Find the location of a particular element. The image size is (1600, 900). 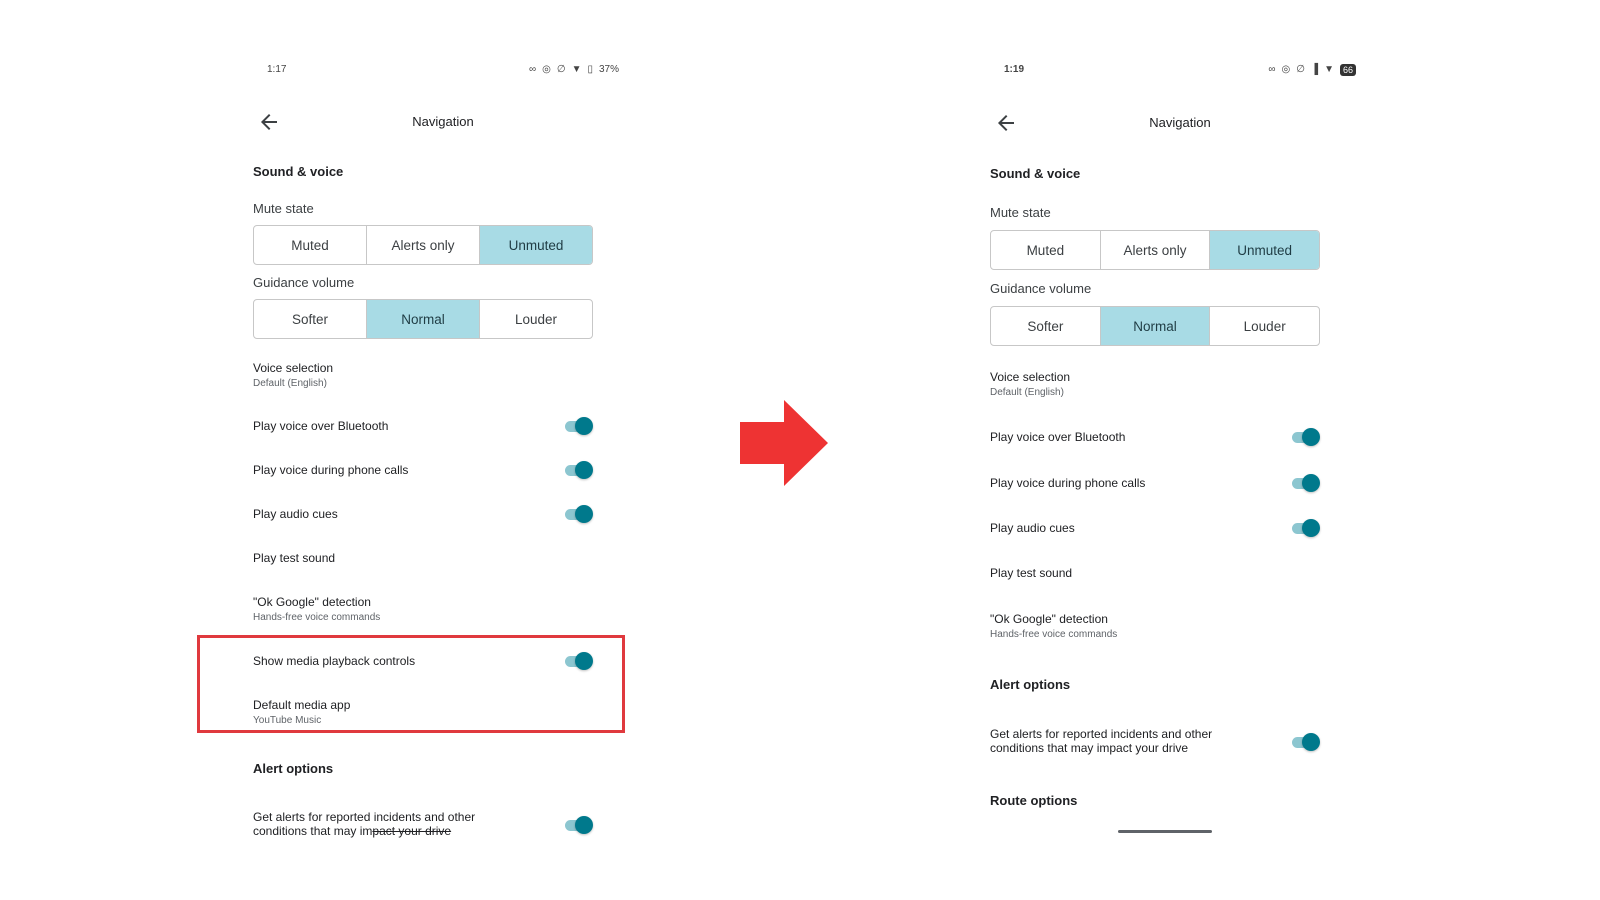

battery-icon: ▯ is located at coordinates (590, 69).